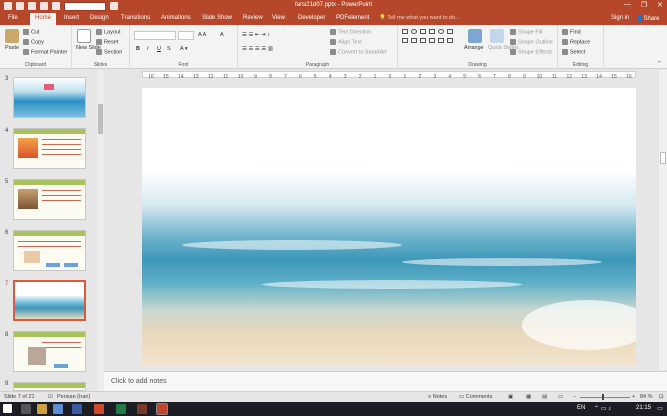 The width and height of the screenshot is (667, 416). Describe the element at coordinates (148, 49) in the screenshot. I see `italic-button: I` at that location.